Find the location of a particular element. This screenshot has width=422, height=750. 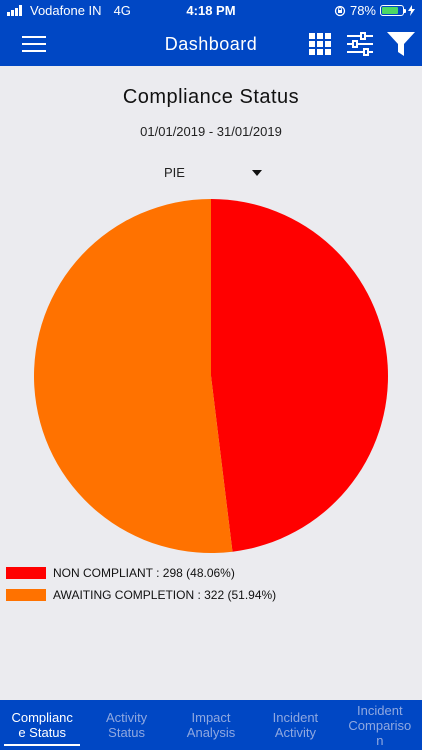

tab-incident-comparison: Incident Compariso n is located at coordinates (380, 725).